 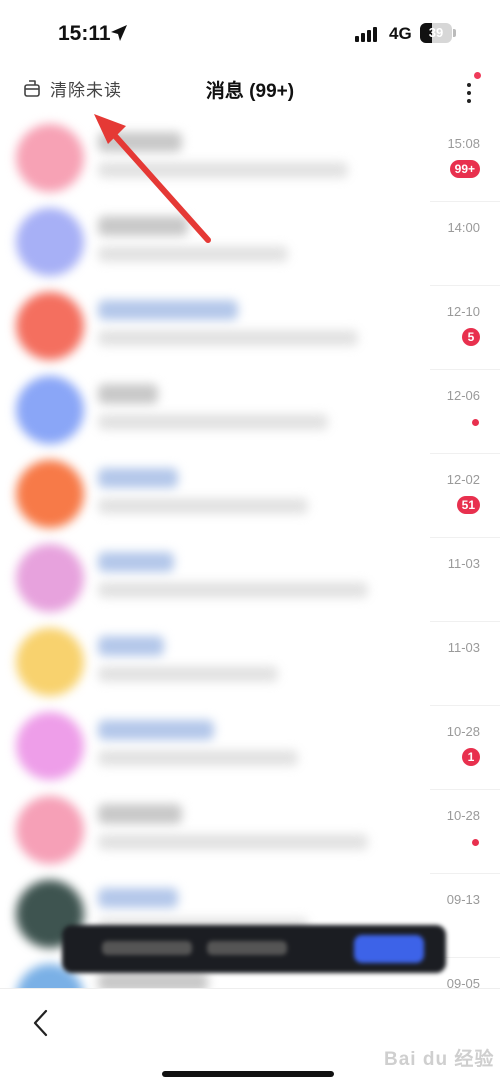 I want to click on location-arrow-icon, so click(x=119, y=33).